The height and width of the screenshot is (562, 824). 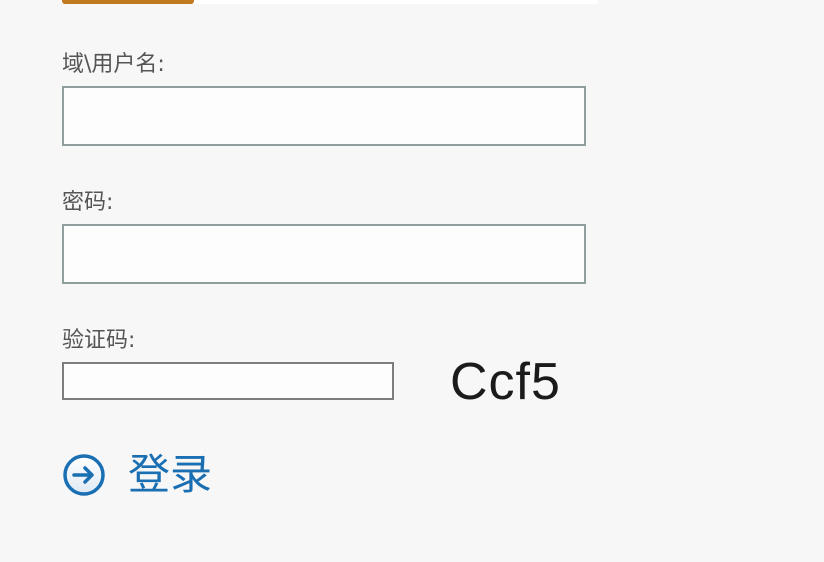 What do you see at coordinates (170, 475) in the screenshot?
I see `login-label: 登录` at bounding box center [170, 475].